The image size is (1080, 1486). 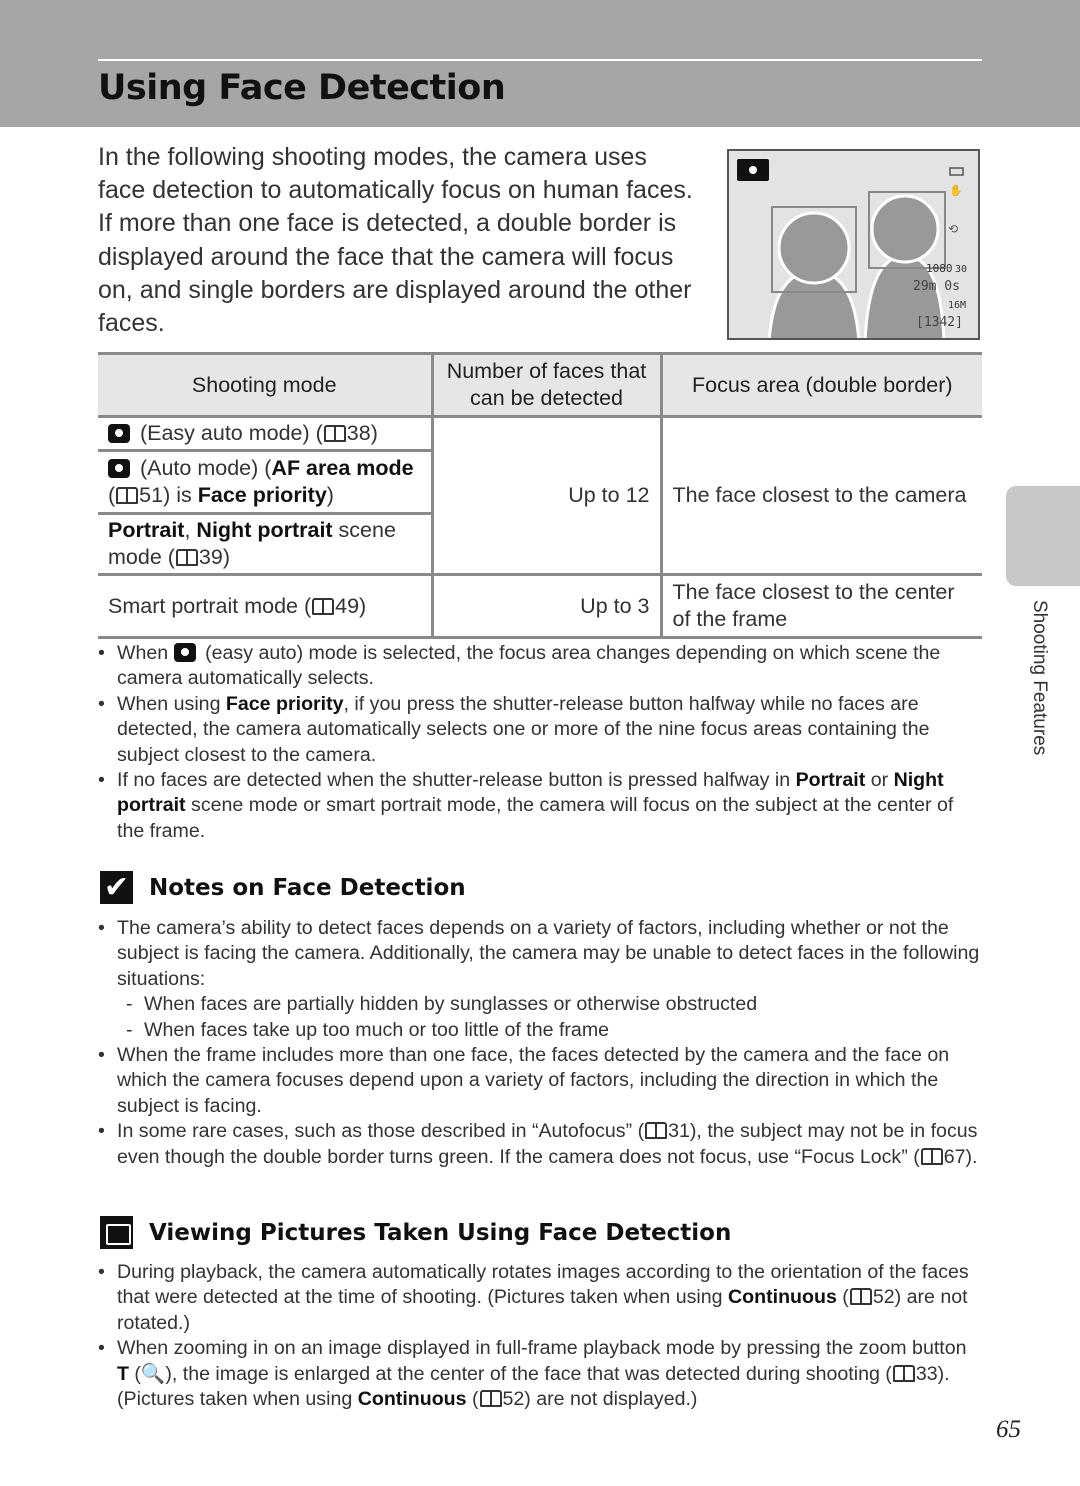 What do you see at coordinates (1043, 536) in the screenshot?
I see `section-tab` at bounding box center [1043, 536].